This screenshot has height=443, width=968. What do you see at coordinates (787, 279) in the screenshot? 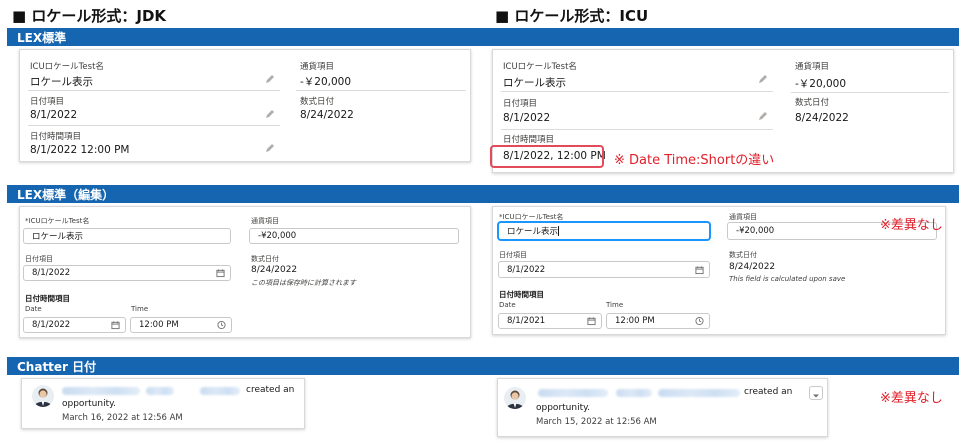
I see `formula-hint: This field is calculated upon save` at bounding box center [787, 279].